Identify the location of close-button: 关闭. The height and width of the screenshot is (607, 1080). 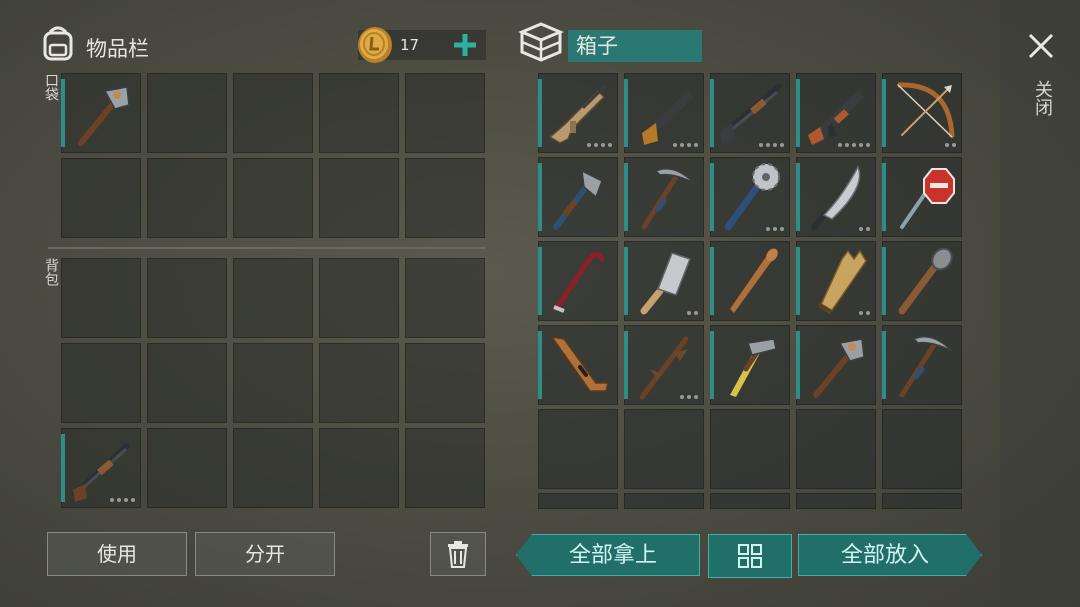
(1041, 77).